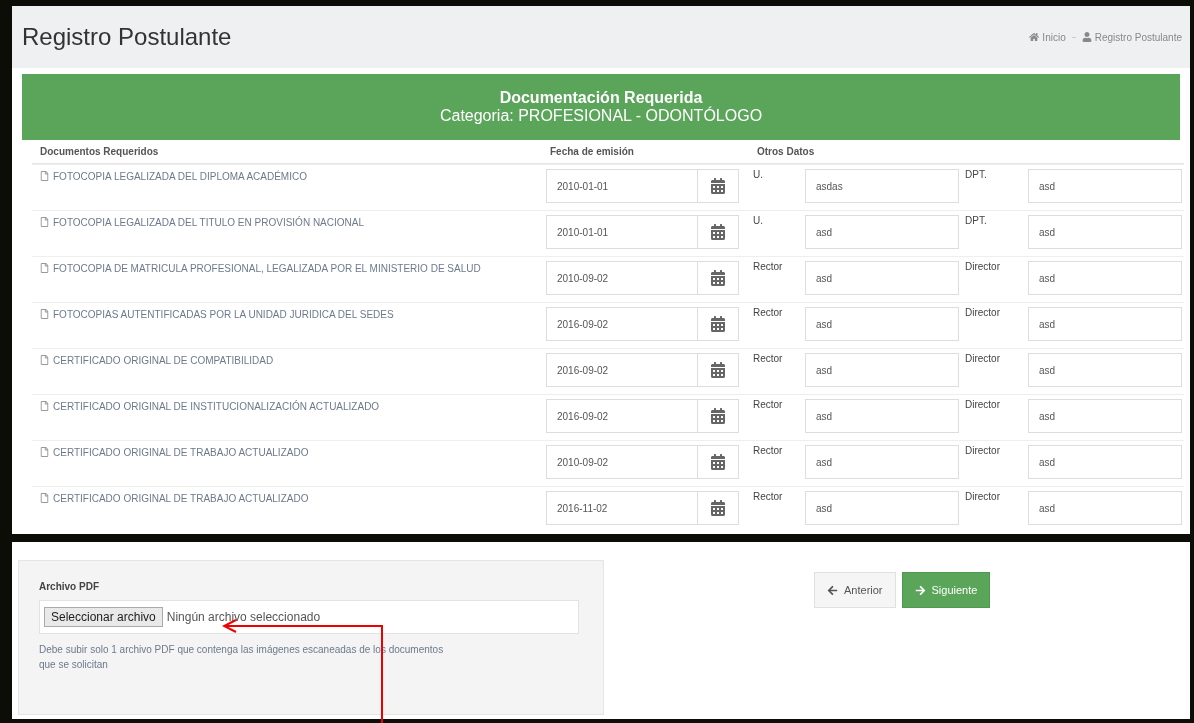 This screenshot has width=1194, height=723. I want to click on column-header: Otros Datos, so click(966, 152).